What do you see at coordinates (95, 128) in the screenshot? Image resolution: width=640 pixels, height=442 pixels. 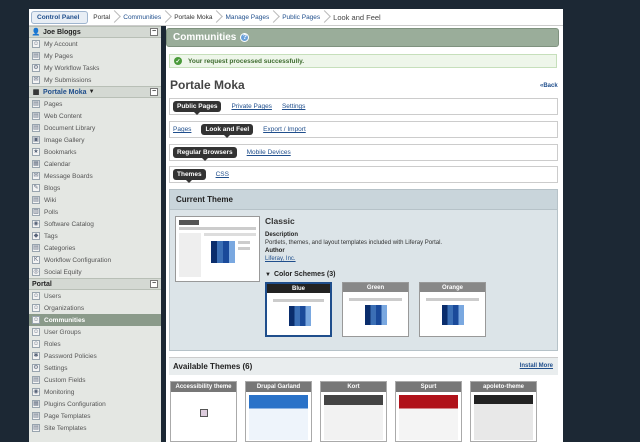 I see `sidebar-item-document-library: ▤ Document Library` at bounding box center [95, 128].